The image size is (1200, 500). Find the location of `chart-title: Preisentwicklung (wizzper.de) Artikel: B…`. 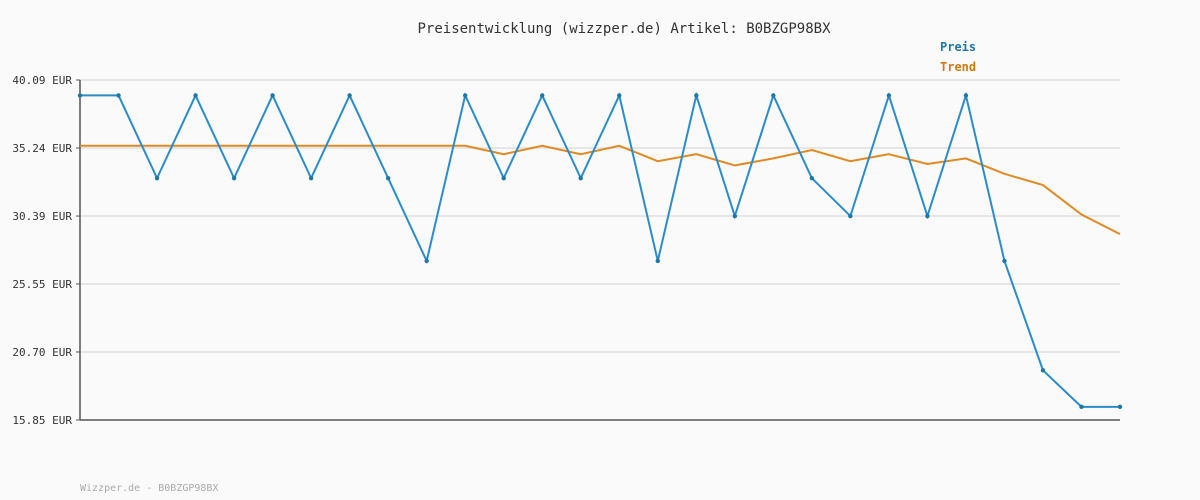

chart-title: Preisentwicklung (wizzper.de) Artikel: B… is located at coordinates (624, 29).